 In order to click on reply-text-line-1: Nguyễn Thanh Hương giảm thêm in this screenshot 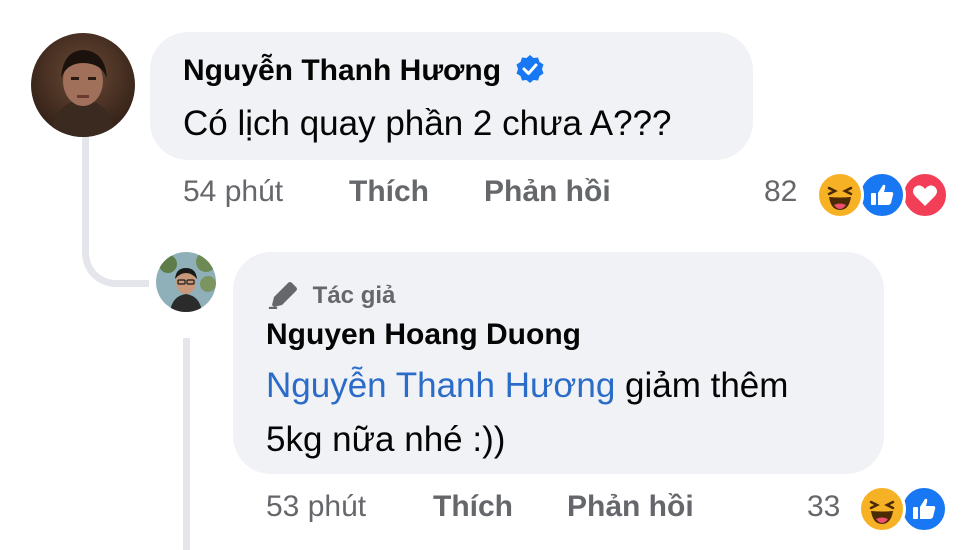, I will do `click(566, 386)`.